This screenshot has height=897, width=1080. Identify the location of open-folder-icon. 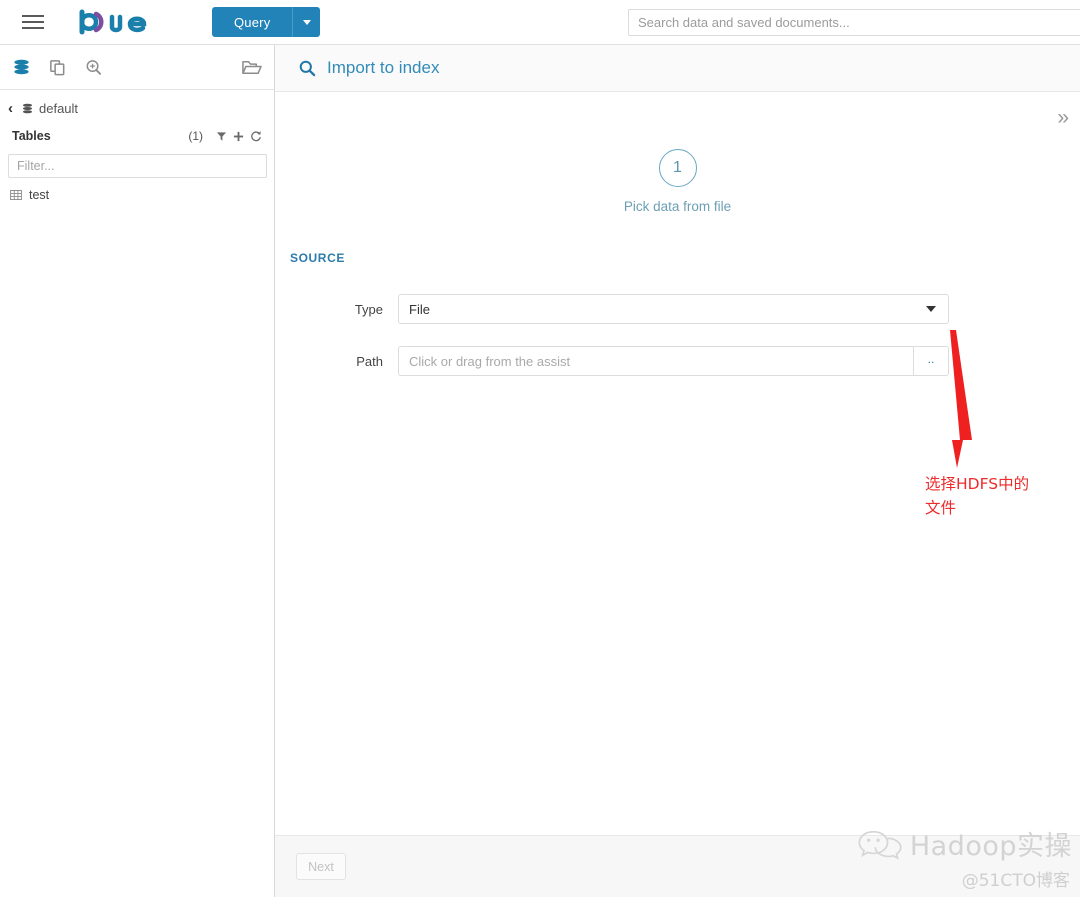
(252, 67).